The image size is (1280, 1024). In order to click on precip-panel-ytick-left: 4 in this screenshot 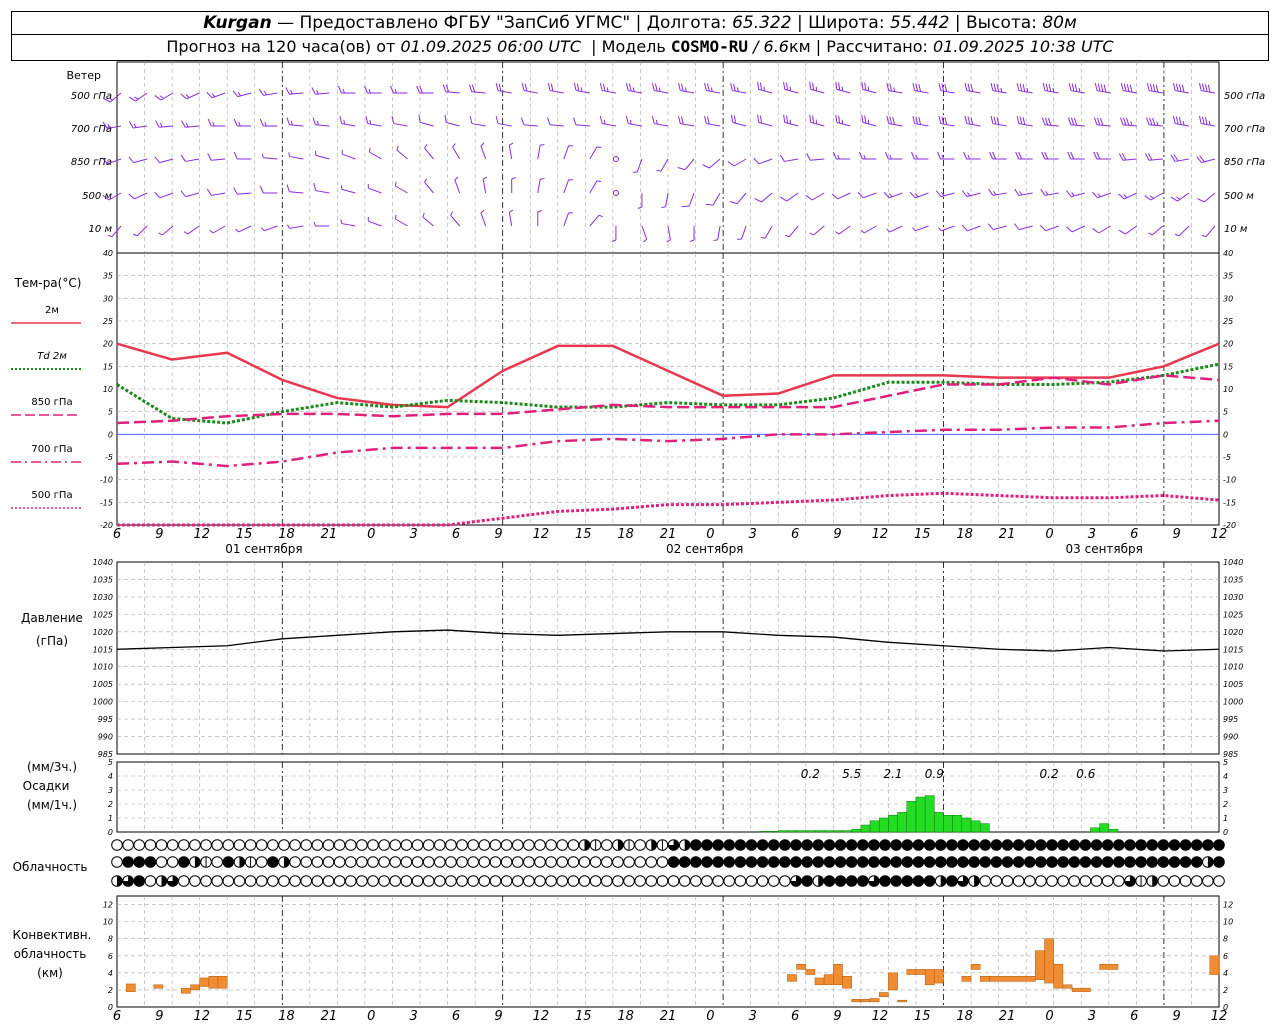, I will do `click(110, 776)`.